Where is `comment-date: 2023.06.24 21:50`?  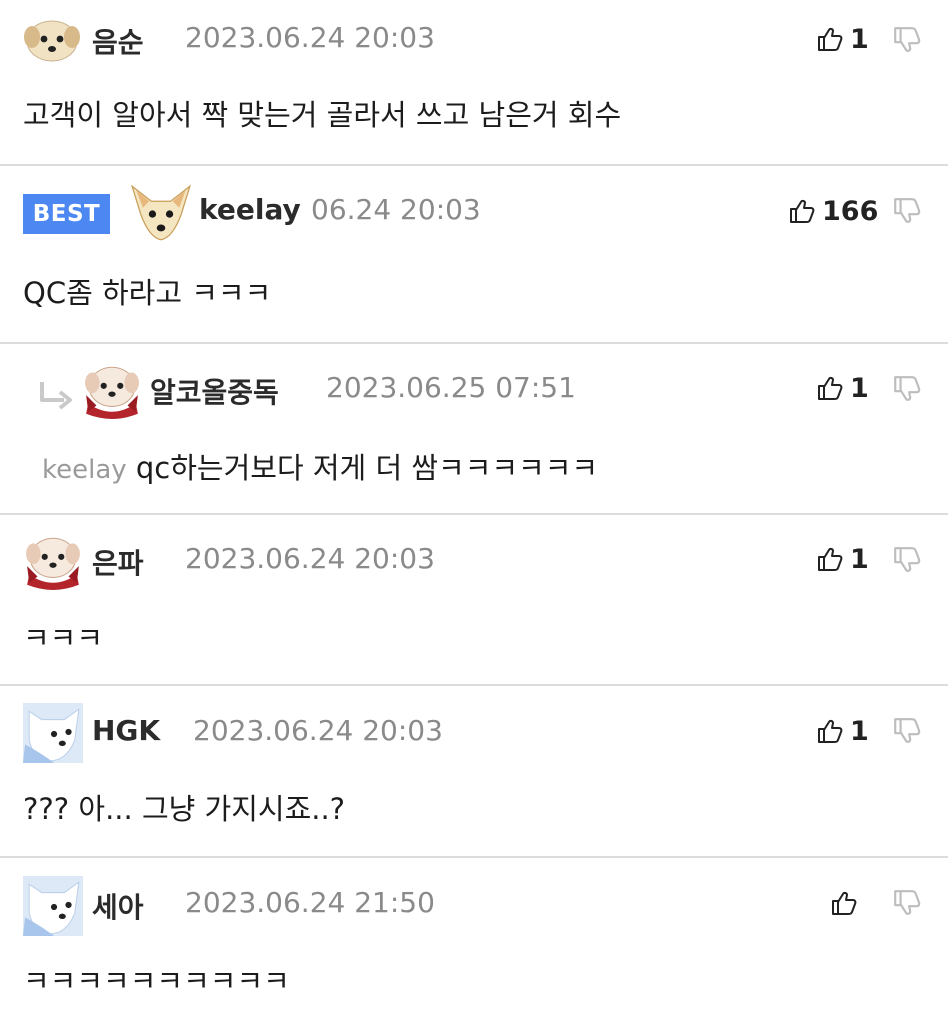 comment-date: 2023.06.24 21:50 is located at coordinates (310, 902).